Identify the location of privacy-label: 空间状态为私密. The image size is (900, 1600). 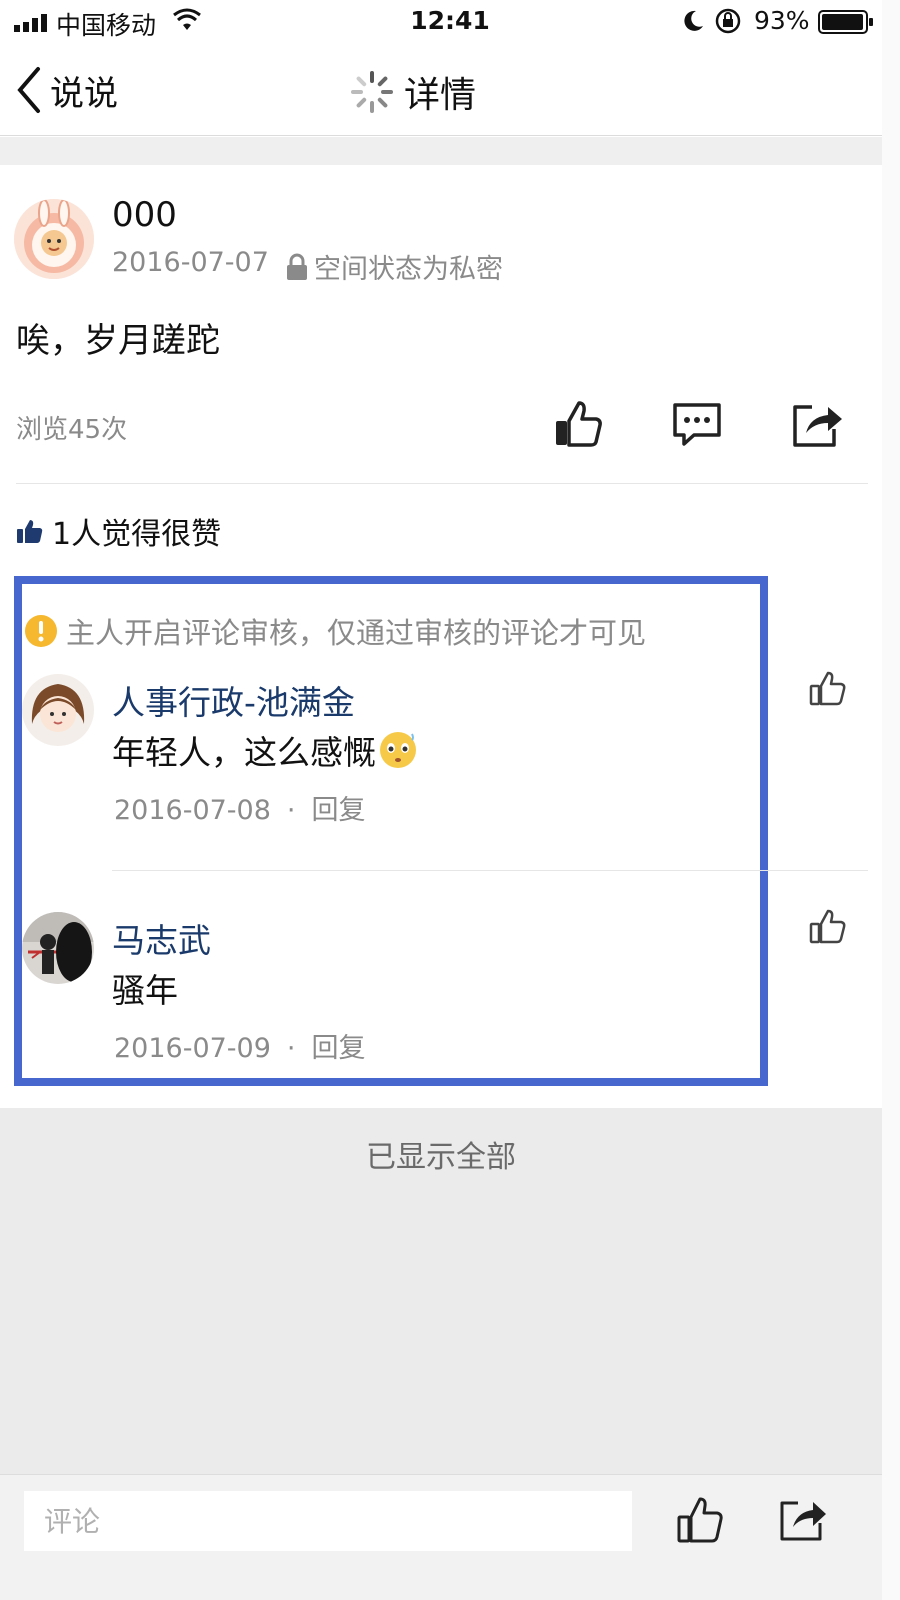
(408, 269).